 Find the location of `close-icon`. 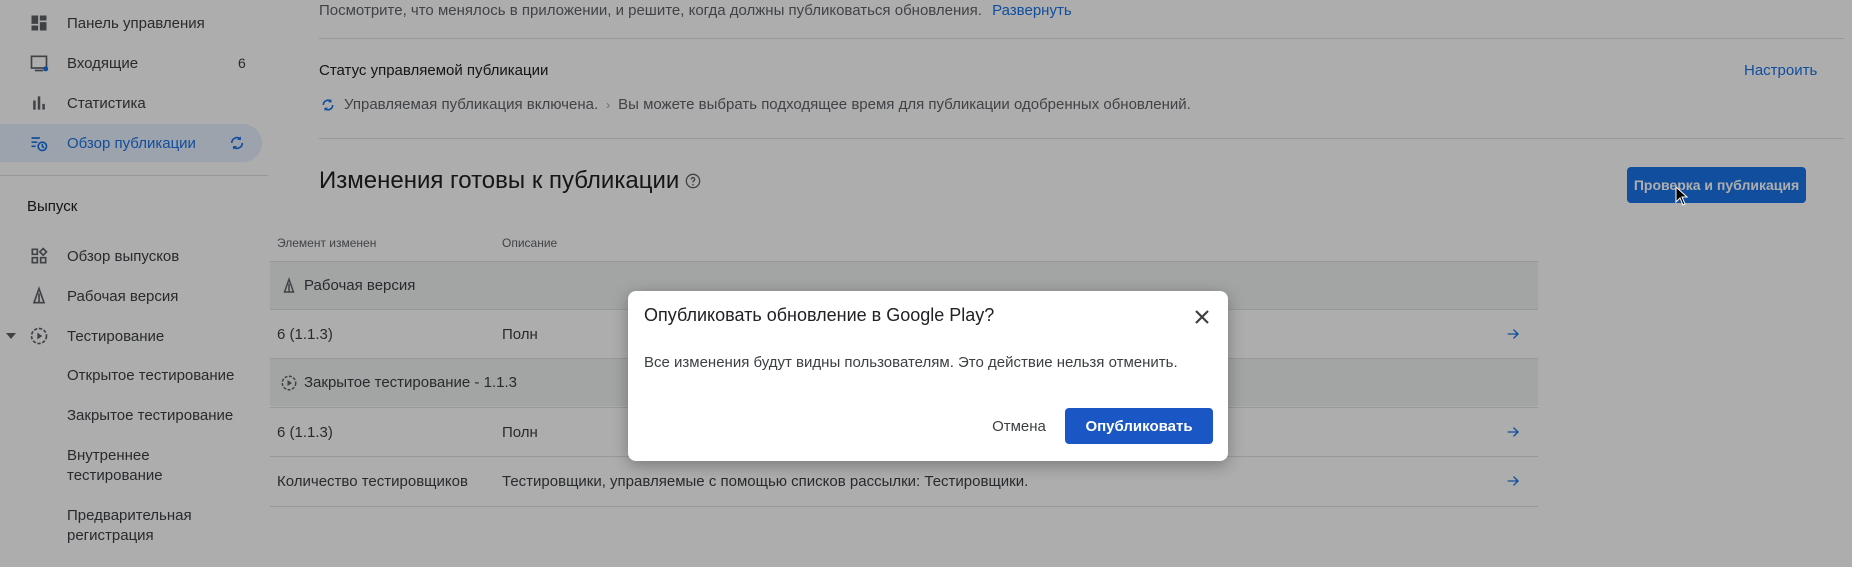

close-icon is located at coordinates (1202, 317).